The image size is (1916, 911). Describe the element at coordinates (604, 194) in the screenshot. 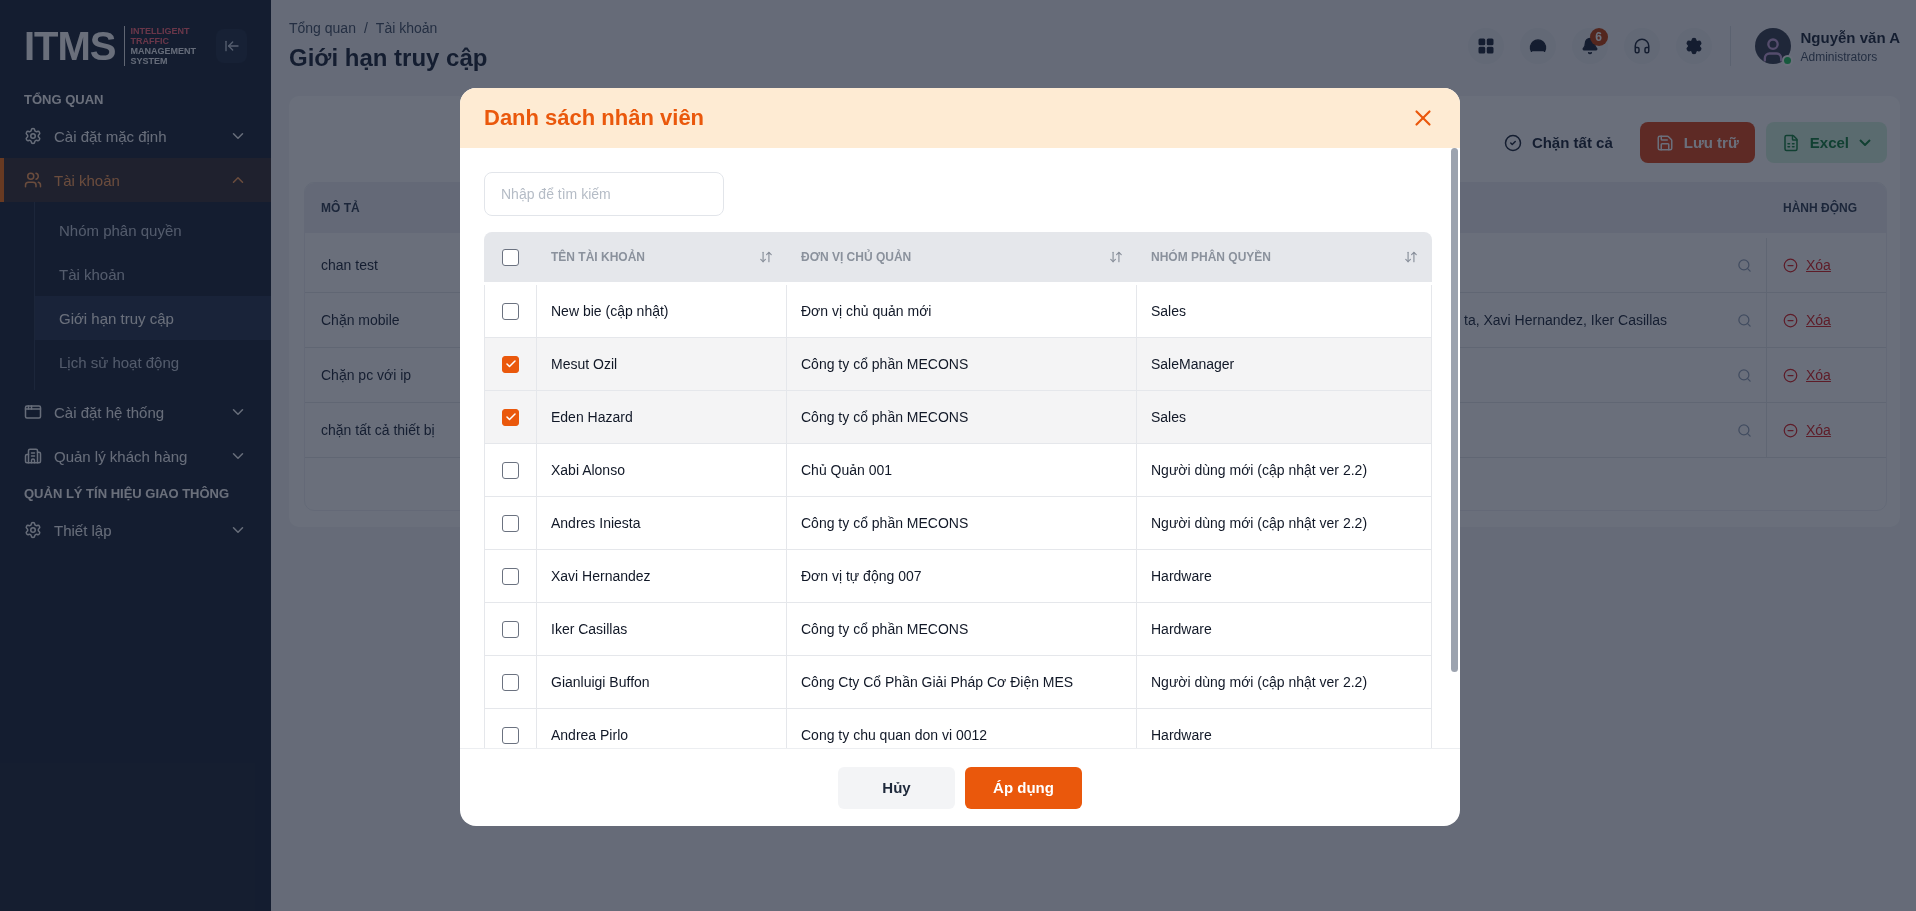

I see `search-field: Nhập để tìm kiếm` at that location.